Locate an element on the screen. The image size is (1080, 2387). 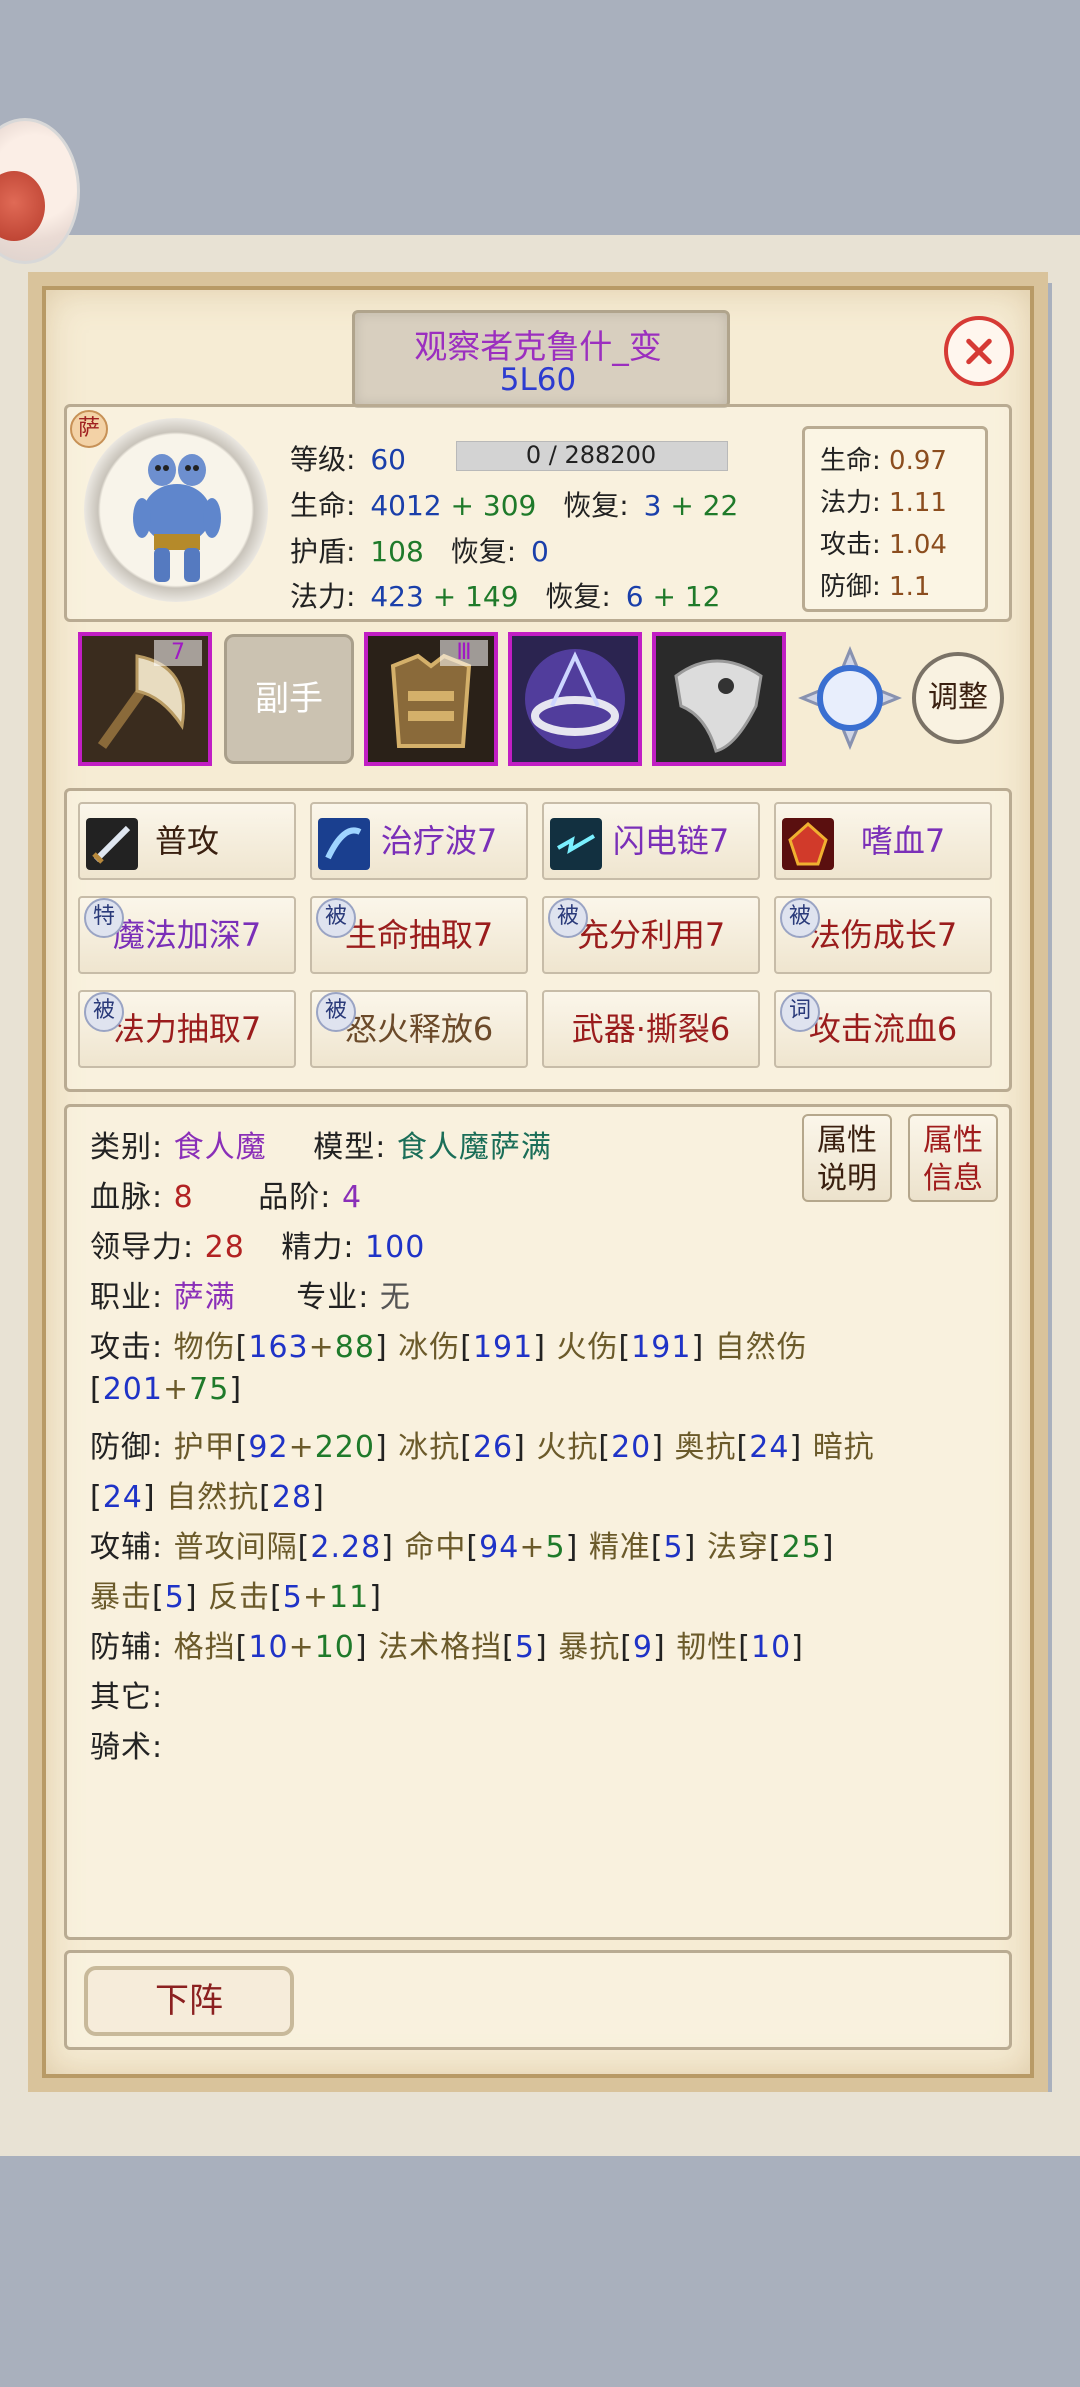
skill-magic-deepen: 特 魔法加深7 is located at coordinates (187, 935).